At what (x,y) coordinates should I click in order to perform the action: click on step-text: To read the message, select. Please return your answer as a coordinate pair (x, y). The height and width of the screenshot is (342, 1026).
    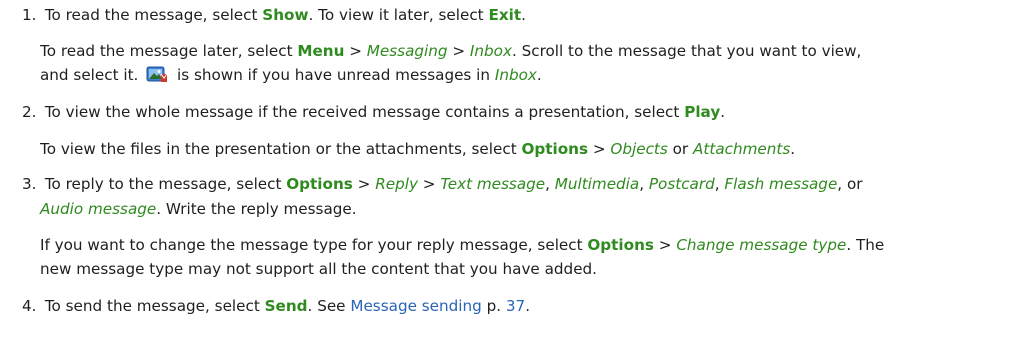
    Looking at the image, I should click on (153, 15).